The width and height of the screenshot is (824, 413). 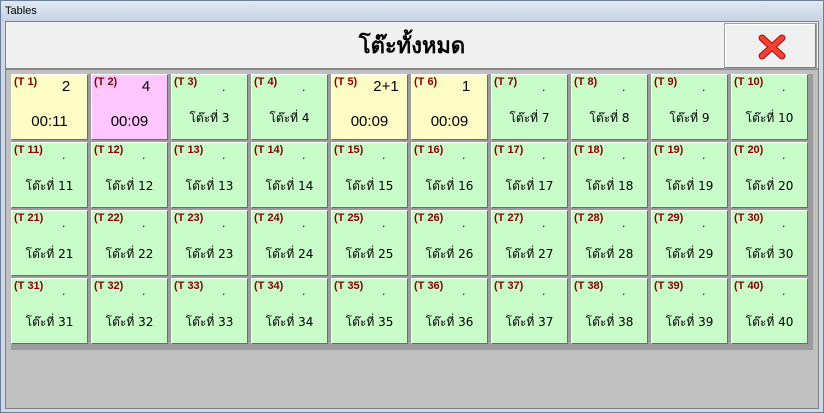 I want to click on table-cell: (T 30). โต๊ะที่ 30, so click(x=769, y=243).